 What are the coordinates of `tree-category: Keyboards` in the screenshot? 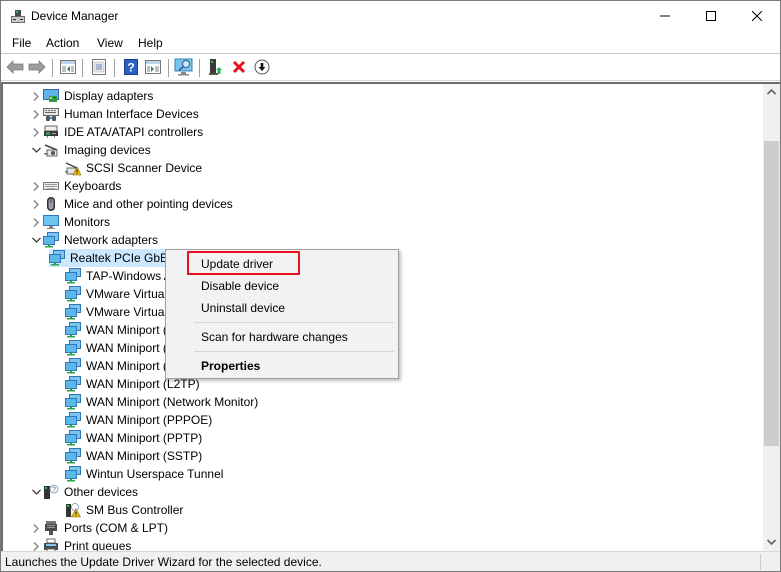 It's located at (76, 186).